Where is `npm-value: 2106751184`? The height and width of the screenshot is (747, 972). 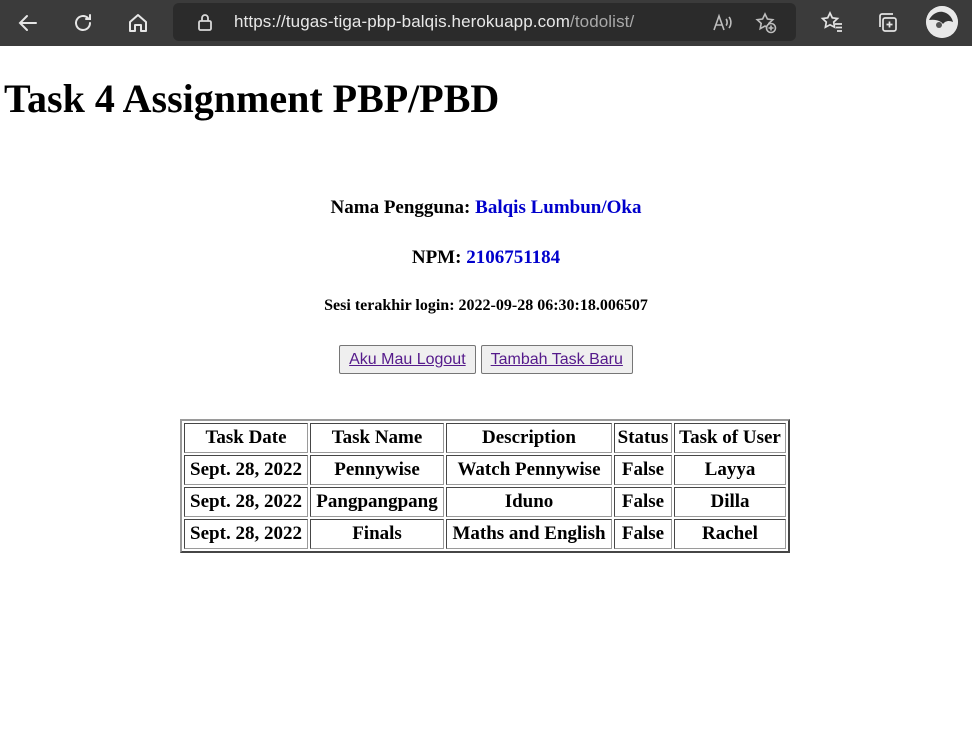
npm-value: 2106751184 is located at coordinates (513, 257).